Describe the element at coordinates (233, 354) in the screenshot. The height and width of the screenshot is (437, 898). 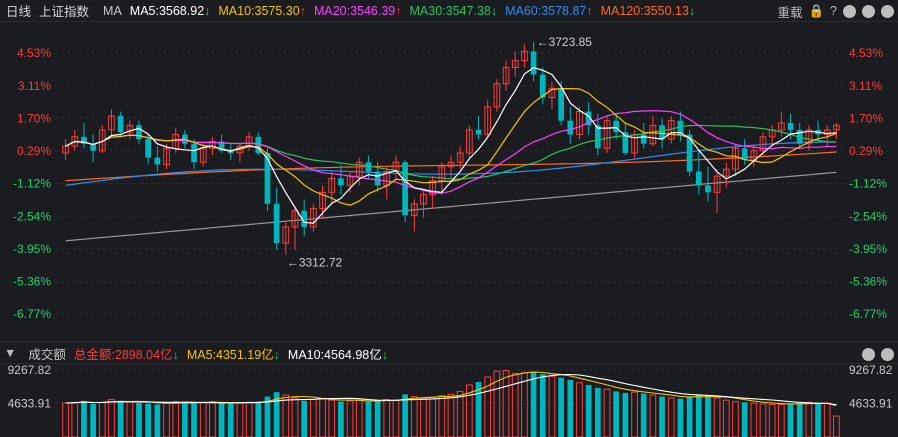
I see `volume-ma5: MA5:4351.19亿↓` at that location.